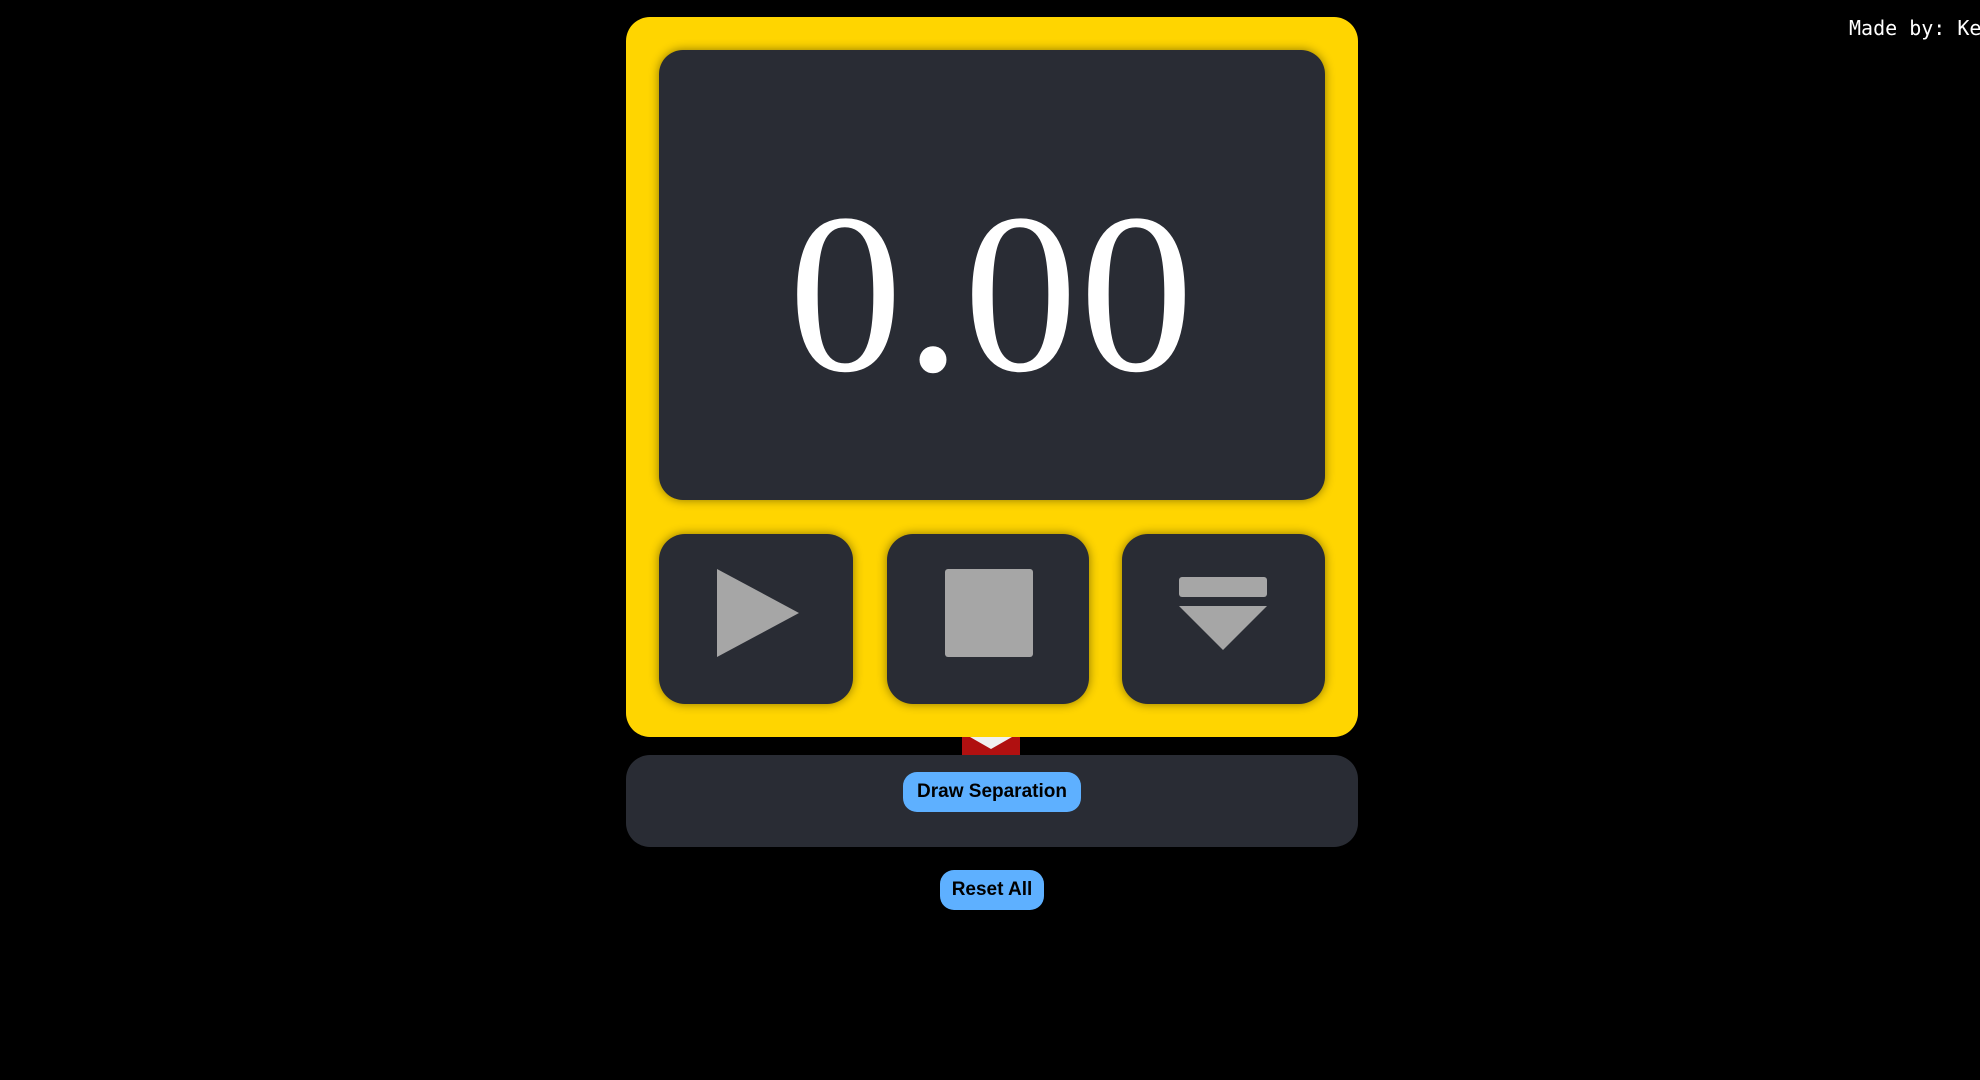 Image resolution: width=1980 pixels, height=1080 pixels. Describe the element at coordinates (992, 294) in the screenshot. I see `elapsed-time: 0.00` at that location.